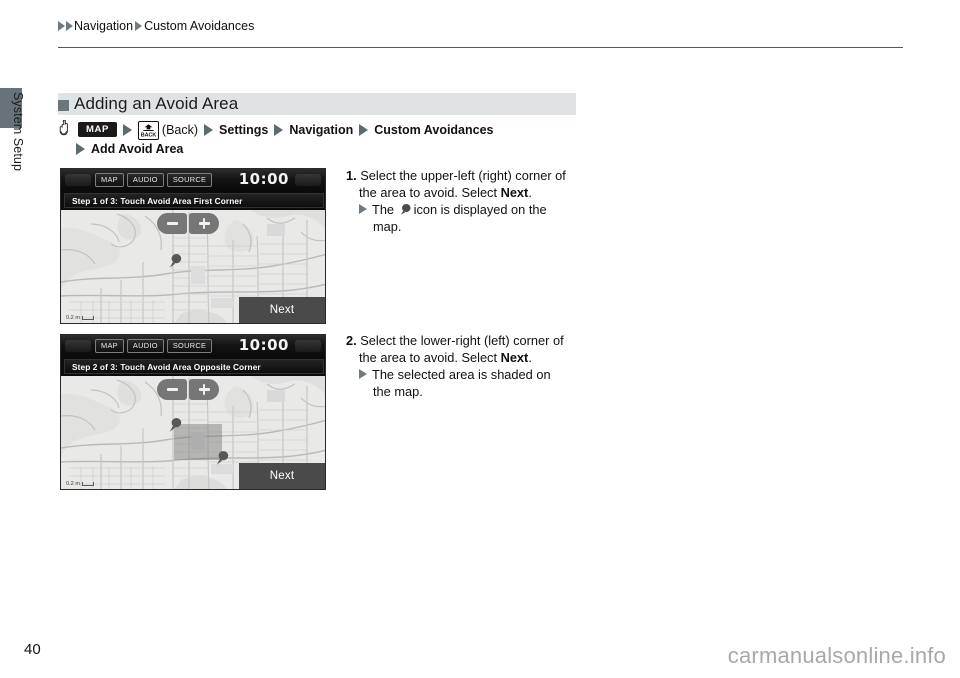 The height and width of the screenshot is (678, 960). What do you see at coordinates (461, 374) in the screenshot?
I see `instruction-2-sub-pre: The selected area is shaded on` at bounding box center [461, 374].